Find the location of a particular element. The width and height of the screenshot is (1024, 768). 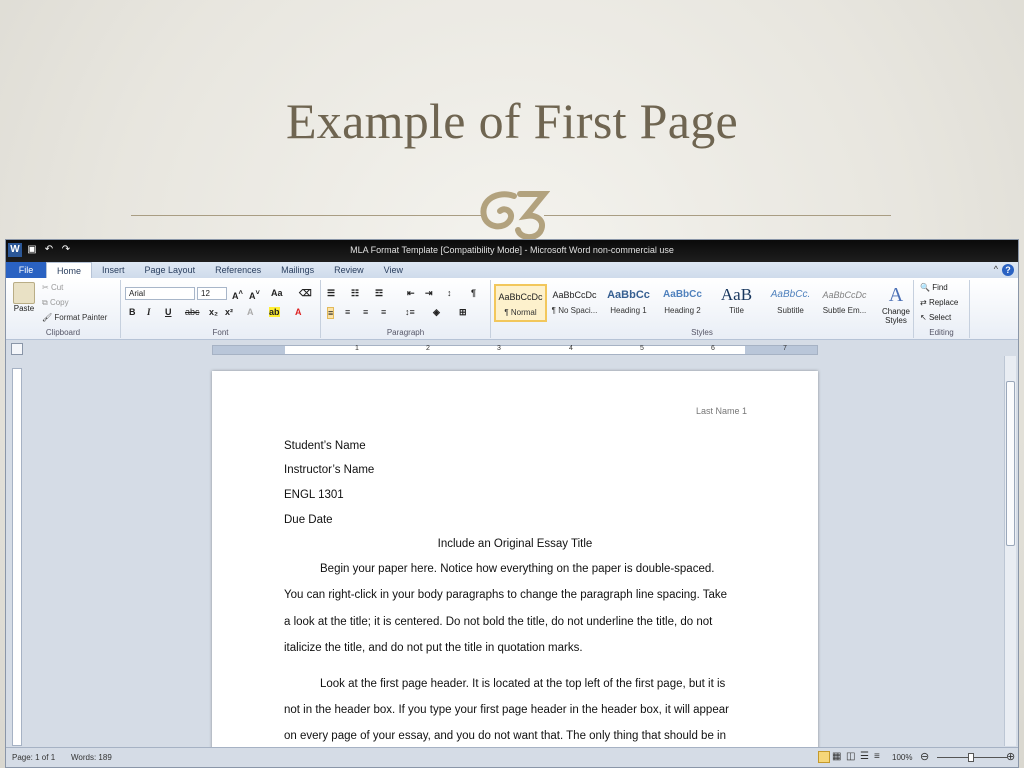

numbering-icon: ☷ is located at coordinates (355, 293).